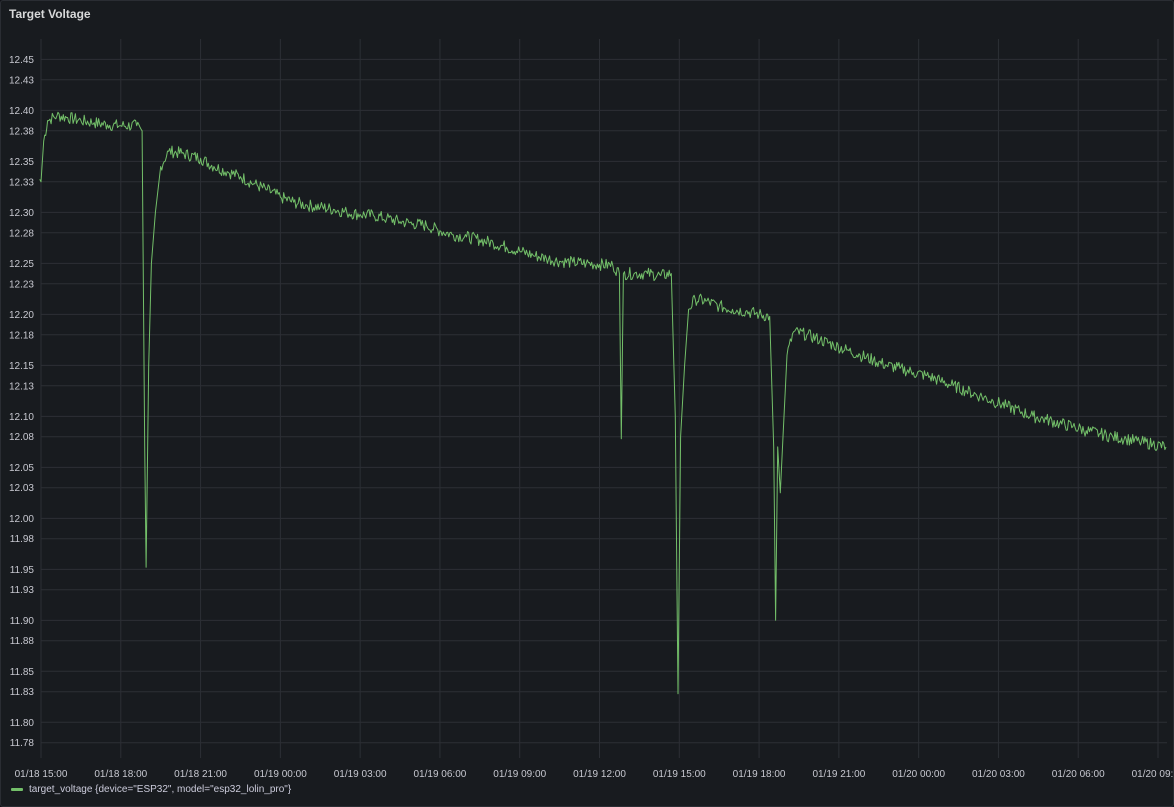 Image resolution: width=1174 pixels, height=807 pixels. What do you see at coordinates (17, 789) in the screenshot?
I see `legend-swatch` at bounding box center [17, 789].